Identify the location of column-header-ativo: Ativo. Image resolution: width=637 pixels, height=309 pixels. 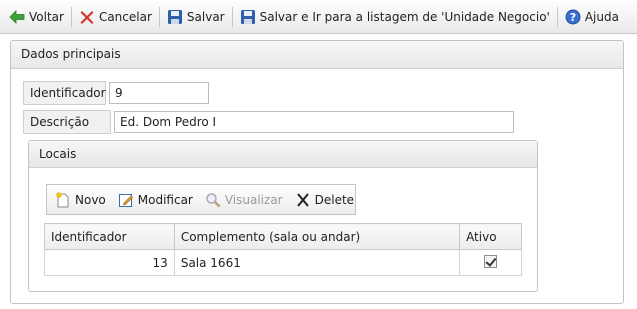
(490, 236).